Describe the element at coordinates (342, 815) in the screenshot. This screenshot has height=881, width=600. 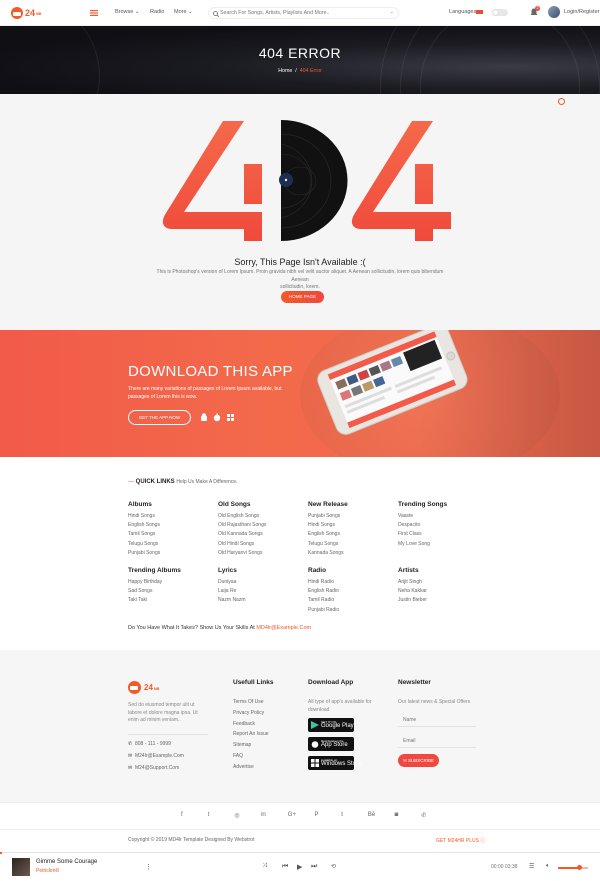
I see `tumblr-icon: t` at that location.